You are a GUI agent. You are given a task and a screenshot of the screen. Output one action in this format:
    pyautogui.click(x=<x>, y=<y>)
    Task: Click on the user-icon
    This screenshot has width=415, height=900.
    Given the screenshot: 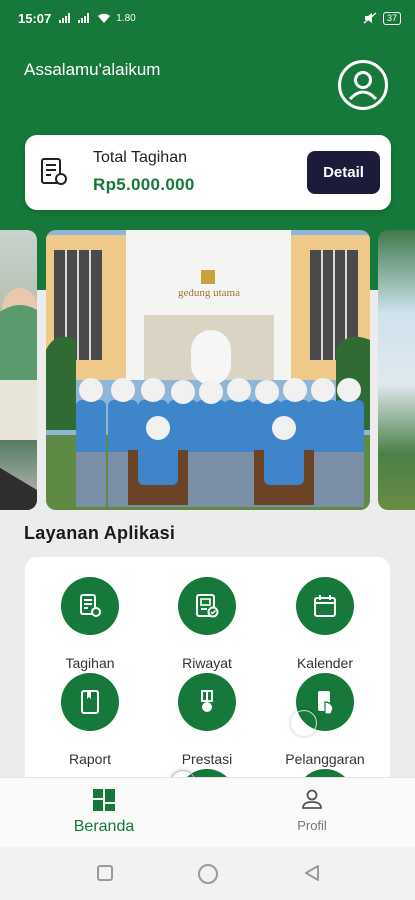 What is the action you would take?
    pyautogui.click(x=363, y=86)
    